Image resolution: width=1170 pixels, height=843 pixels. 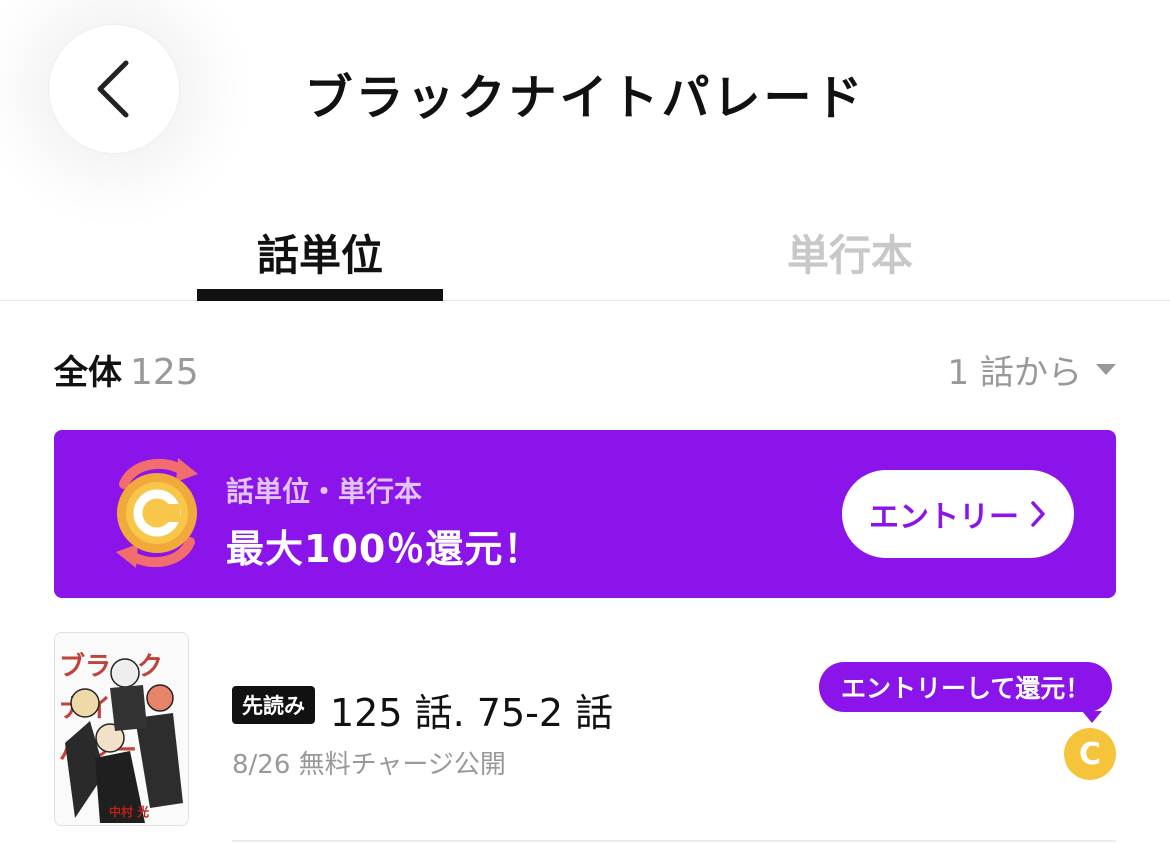 What do you see at coordinates (585, 98) in the screenshot?
I see `page-title: ブラックナイトパレード` at bounding box center [585, 98].